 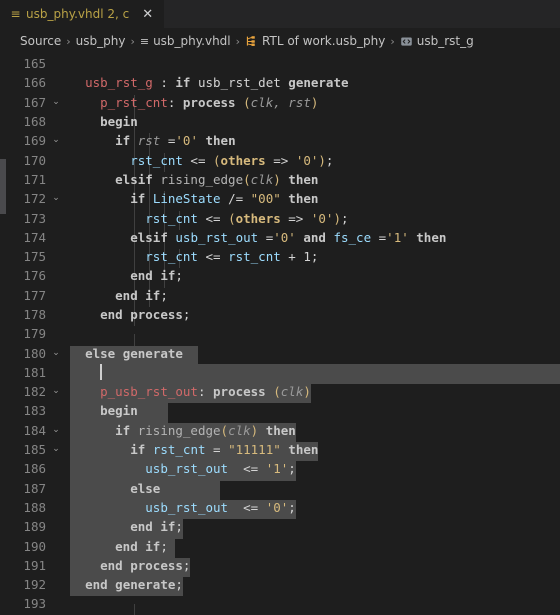 What do you see at coordinates (86, 372) in the screenshot?
I see `code-tokens` at bounding box center [86, 372].